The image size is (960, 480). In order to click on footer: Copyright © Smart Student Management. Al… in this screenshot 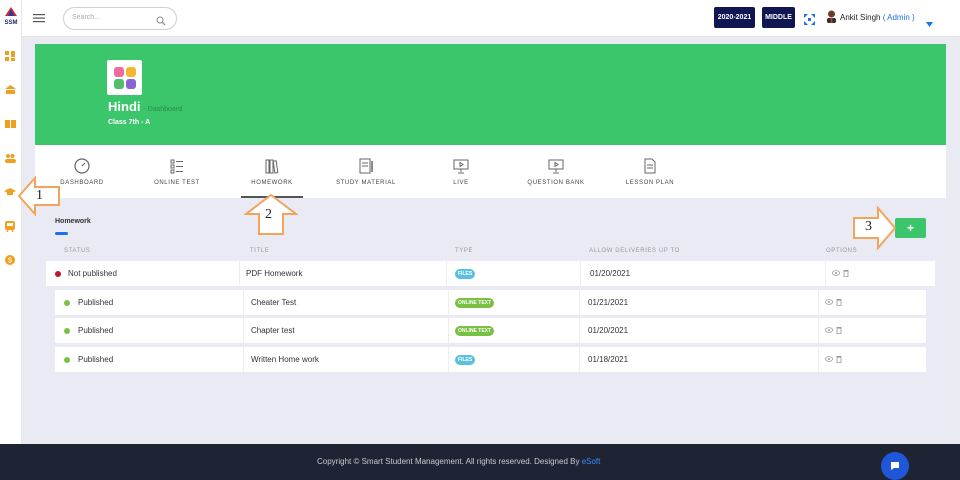, I will do `click(480, 462)`.